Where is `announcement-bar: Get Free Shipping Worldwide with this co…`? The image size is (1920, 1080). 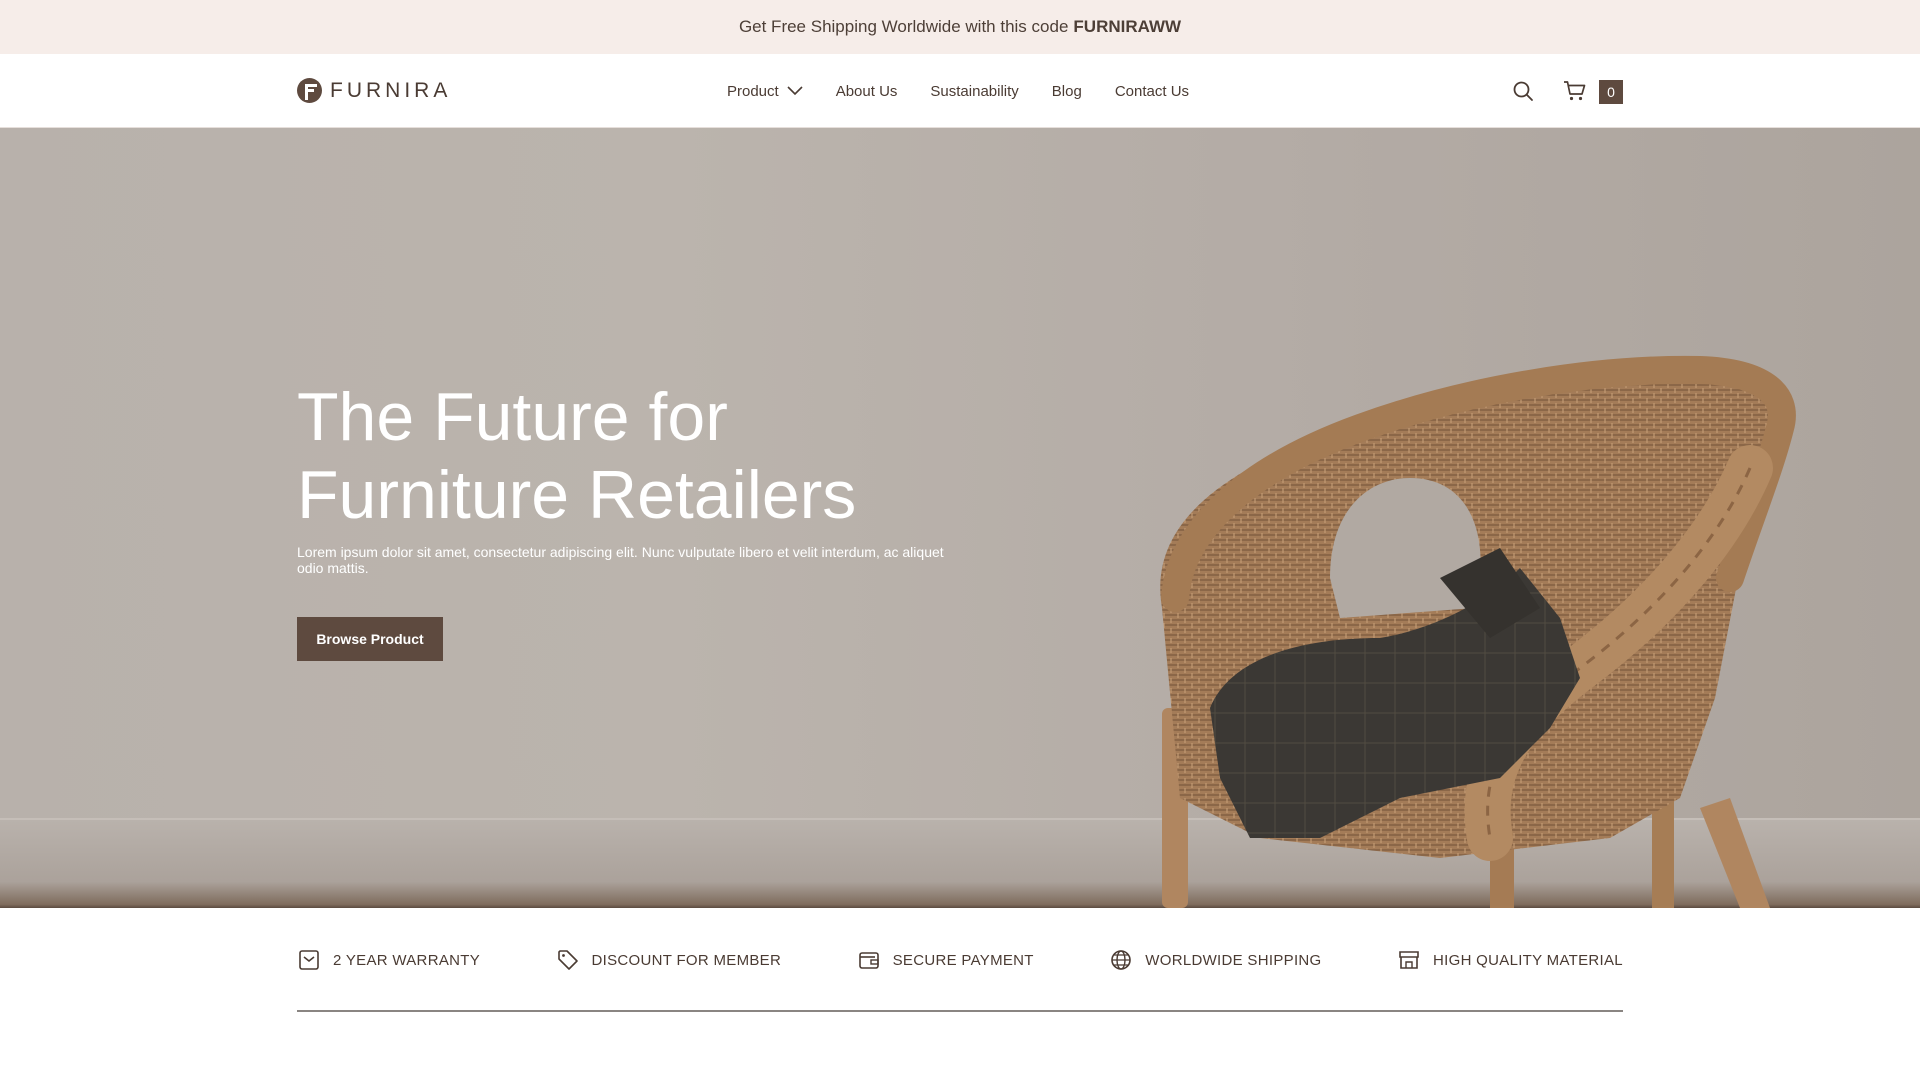
announcement-bar: Get Free Shipping Worldwide with this co… is located at coordinates (960, 27).